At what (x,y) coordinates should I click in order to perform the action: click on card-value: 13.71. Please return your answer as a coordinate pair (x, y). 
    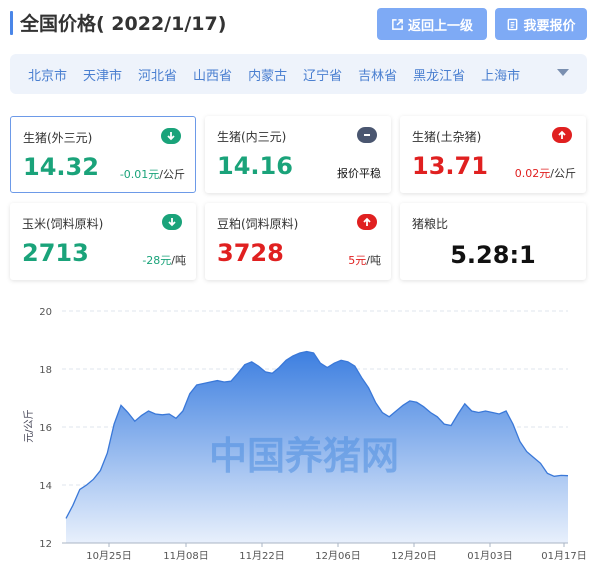
    Looking at the image, I should click on (450, 166).